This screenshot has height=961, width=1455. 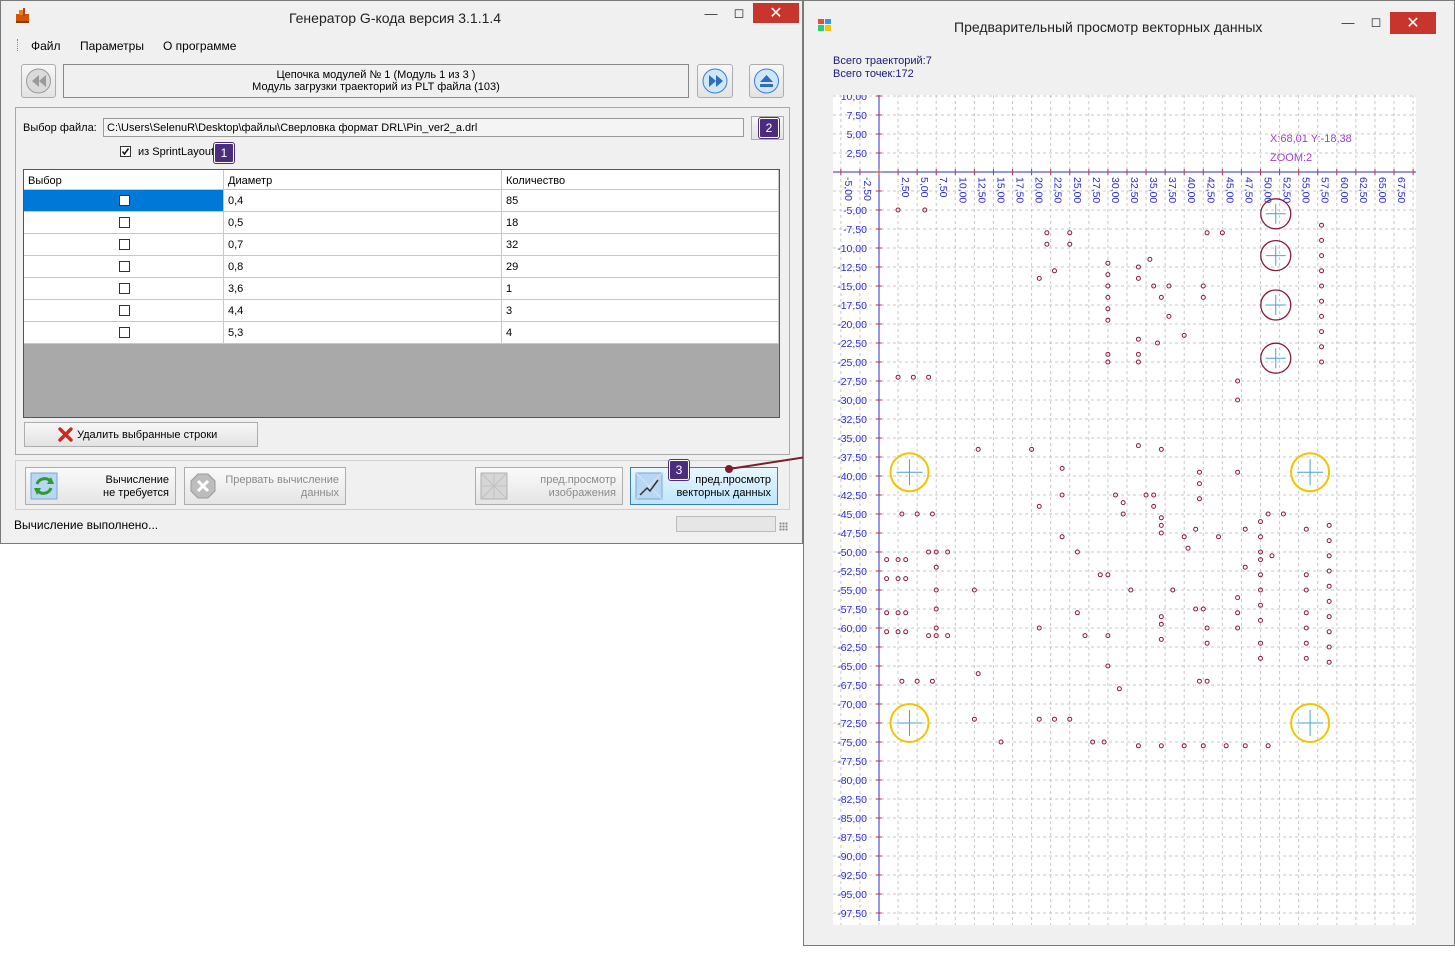 I want to click on total-points: Всего точек:172, so click(x=873, y=74).